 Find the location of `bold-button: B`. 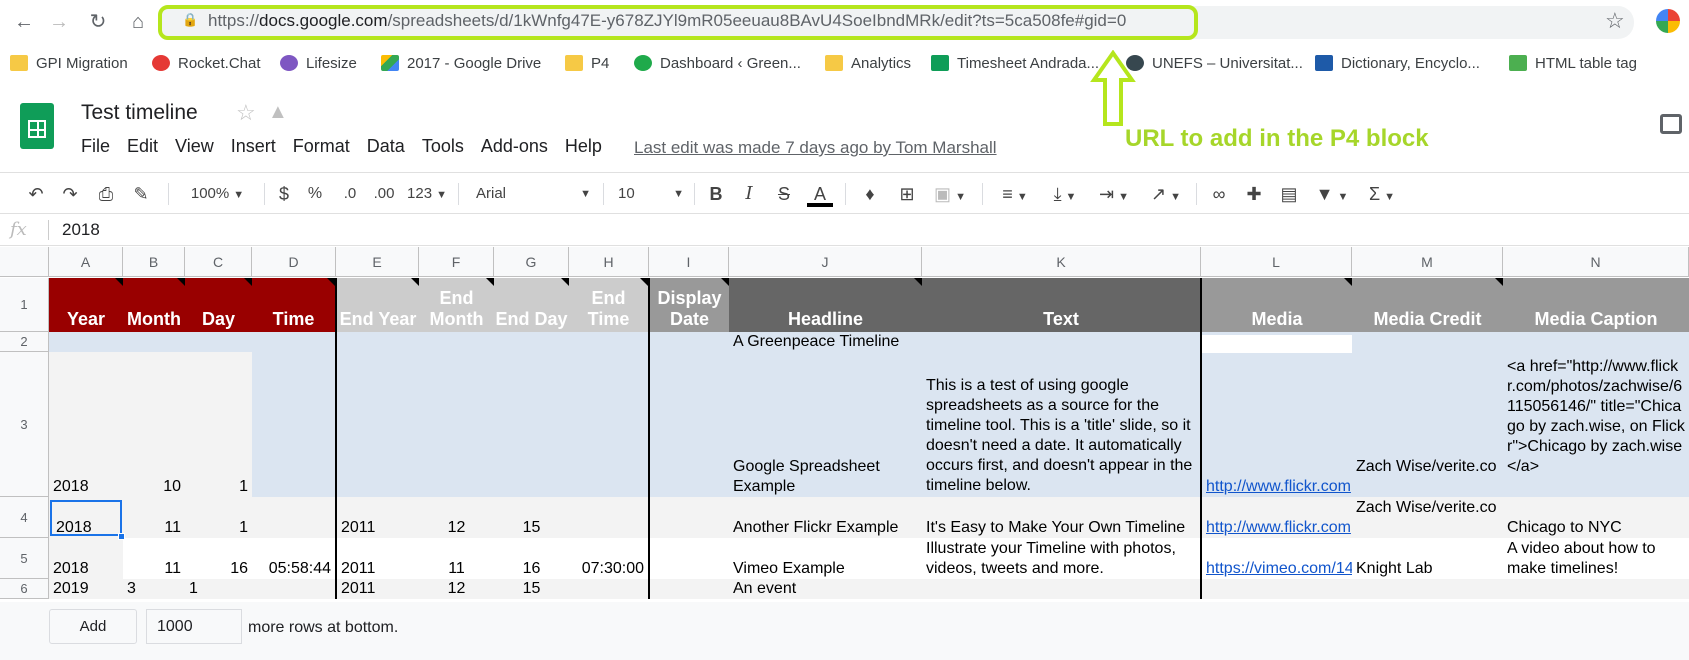

bold-button: B is located at coordinates (716, 194).